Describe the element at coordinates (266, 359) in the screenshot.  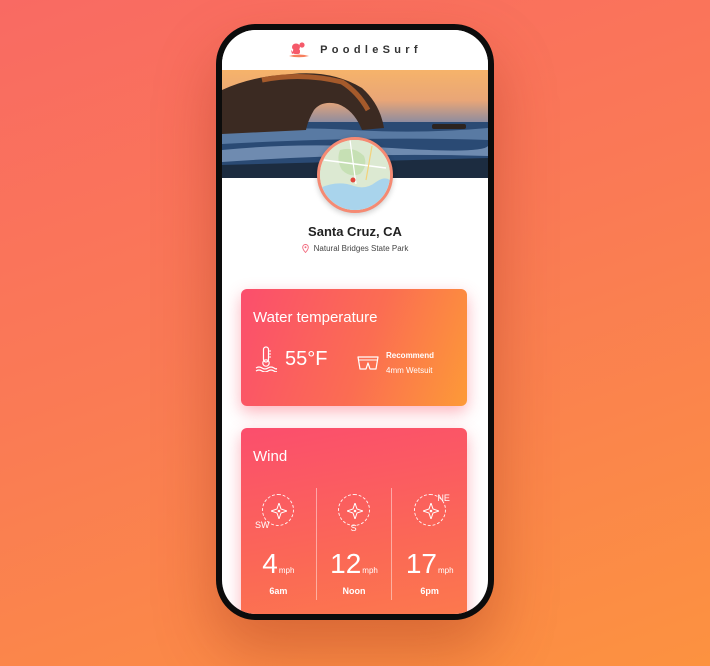
I see `thermometer-water-icon` at that location.